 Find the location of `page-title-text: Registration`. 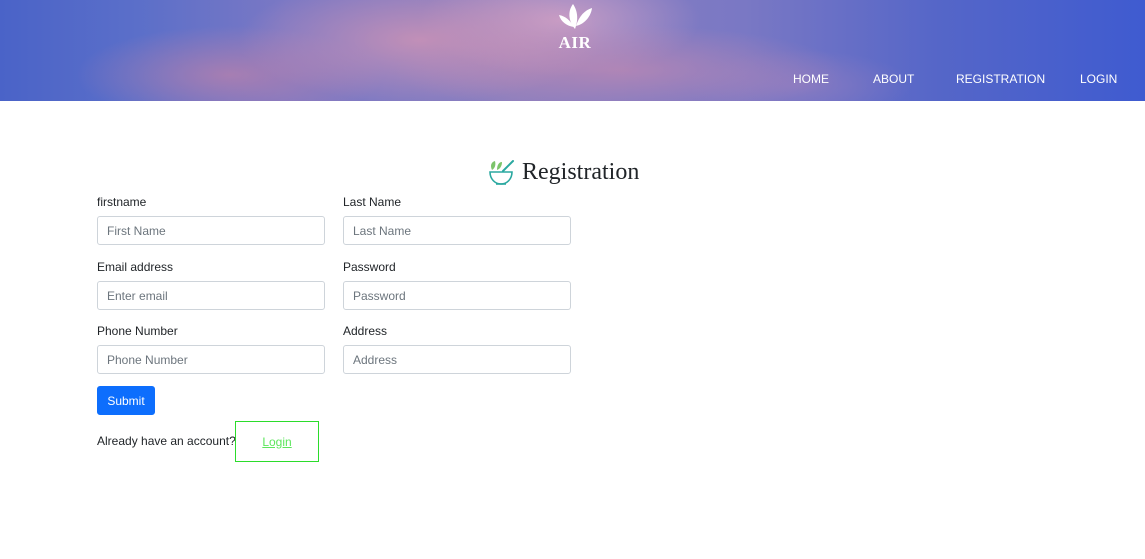

page-title-text: Registration is located at coordinates (581, 171).